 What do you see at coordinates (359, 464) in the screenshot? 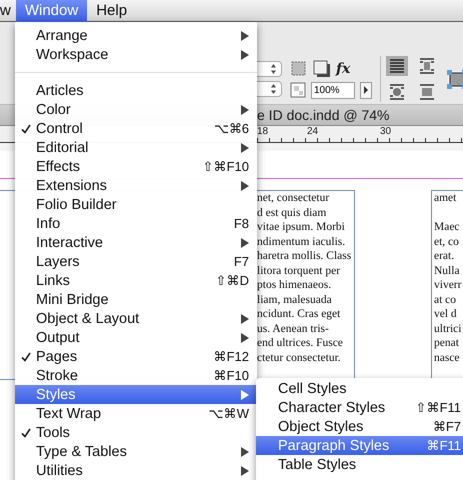
I see `menu-item: Table Styles` at bounding box center [359, 464].